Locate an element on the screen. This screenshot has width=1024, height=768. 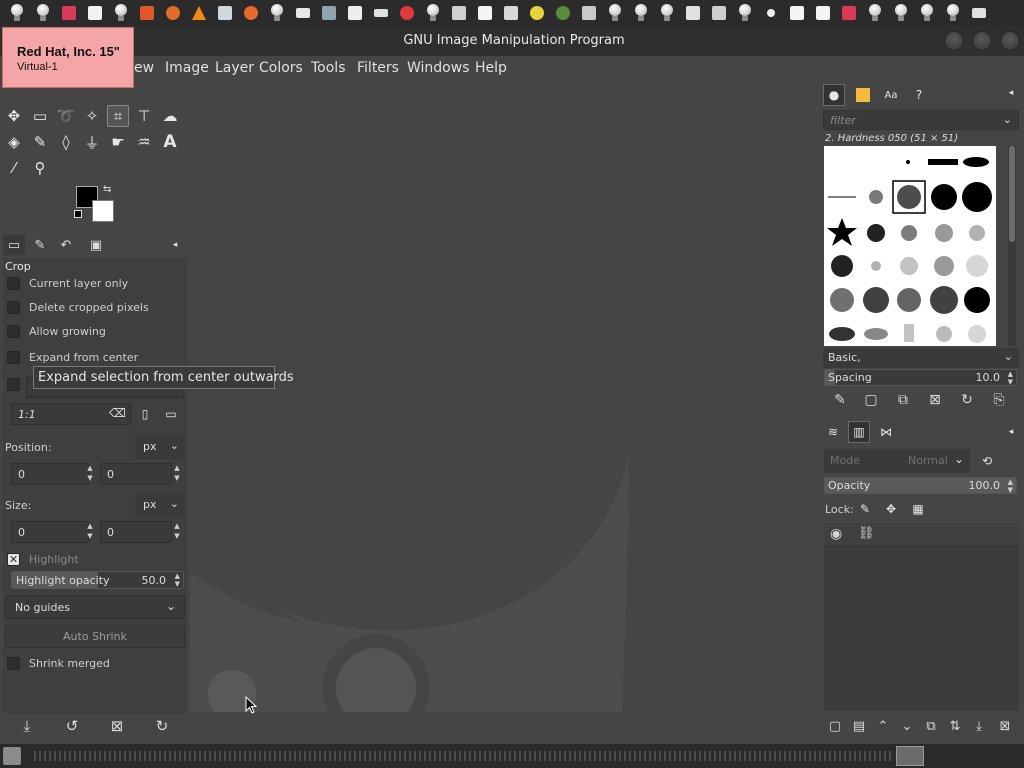
patterns-tab-icon is located at coordinates (863, 95).